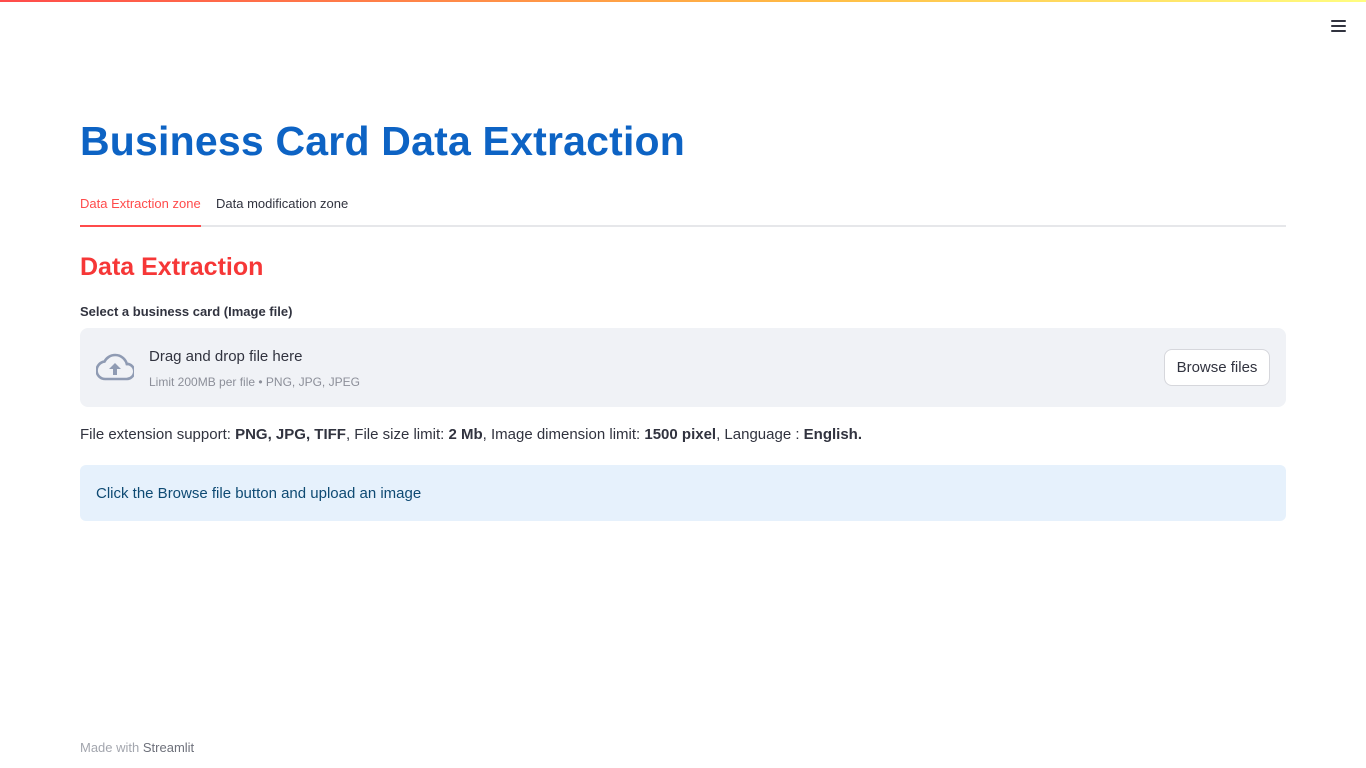 The width and height of the screenshot is (1366, 768). I want to click on support-prefix-size: , File size limit:, so click(397, 434).